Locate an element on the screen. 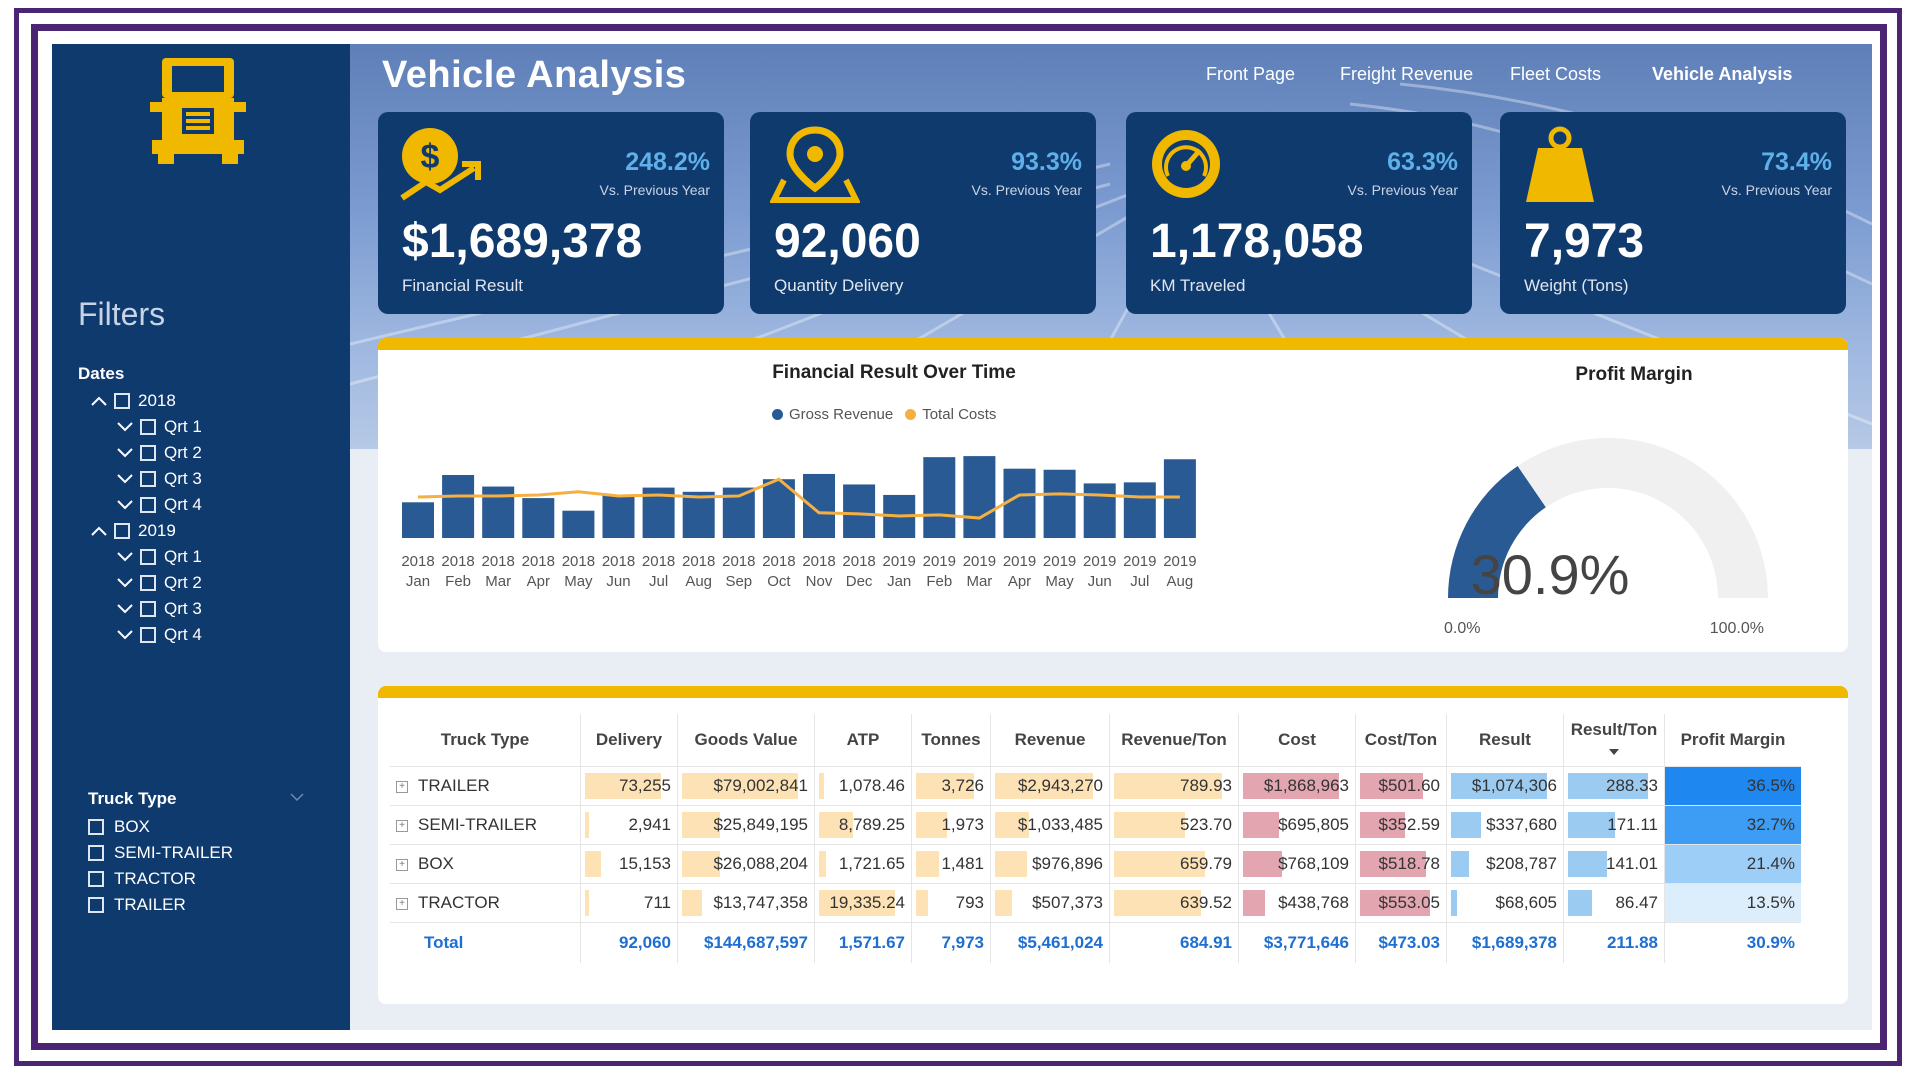 The image size is (1919, 1079). column-header-goods-value: Goods Value is located at coordinates (746, 740).